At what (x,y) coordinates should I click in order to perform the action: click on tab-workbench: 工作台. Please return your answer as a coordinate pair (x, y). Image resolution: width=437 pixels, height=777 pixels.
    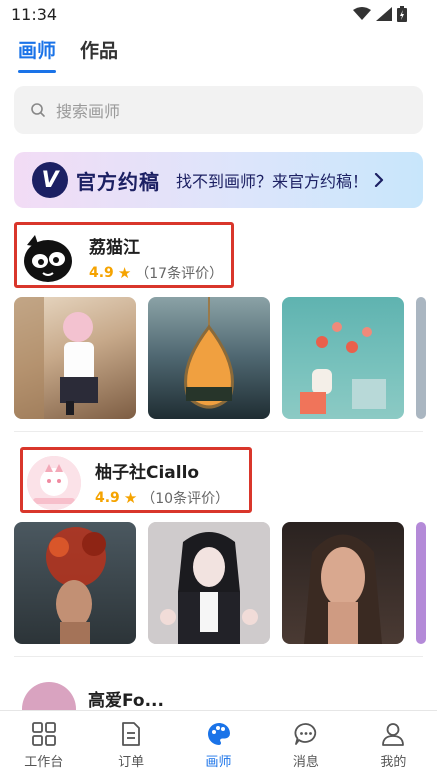
    Looking at the image, I should click on (43, 744).